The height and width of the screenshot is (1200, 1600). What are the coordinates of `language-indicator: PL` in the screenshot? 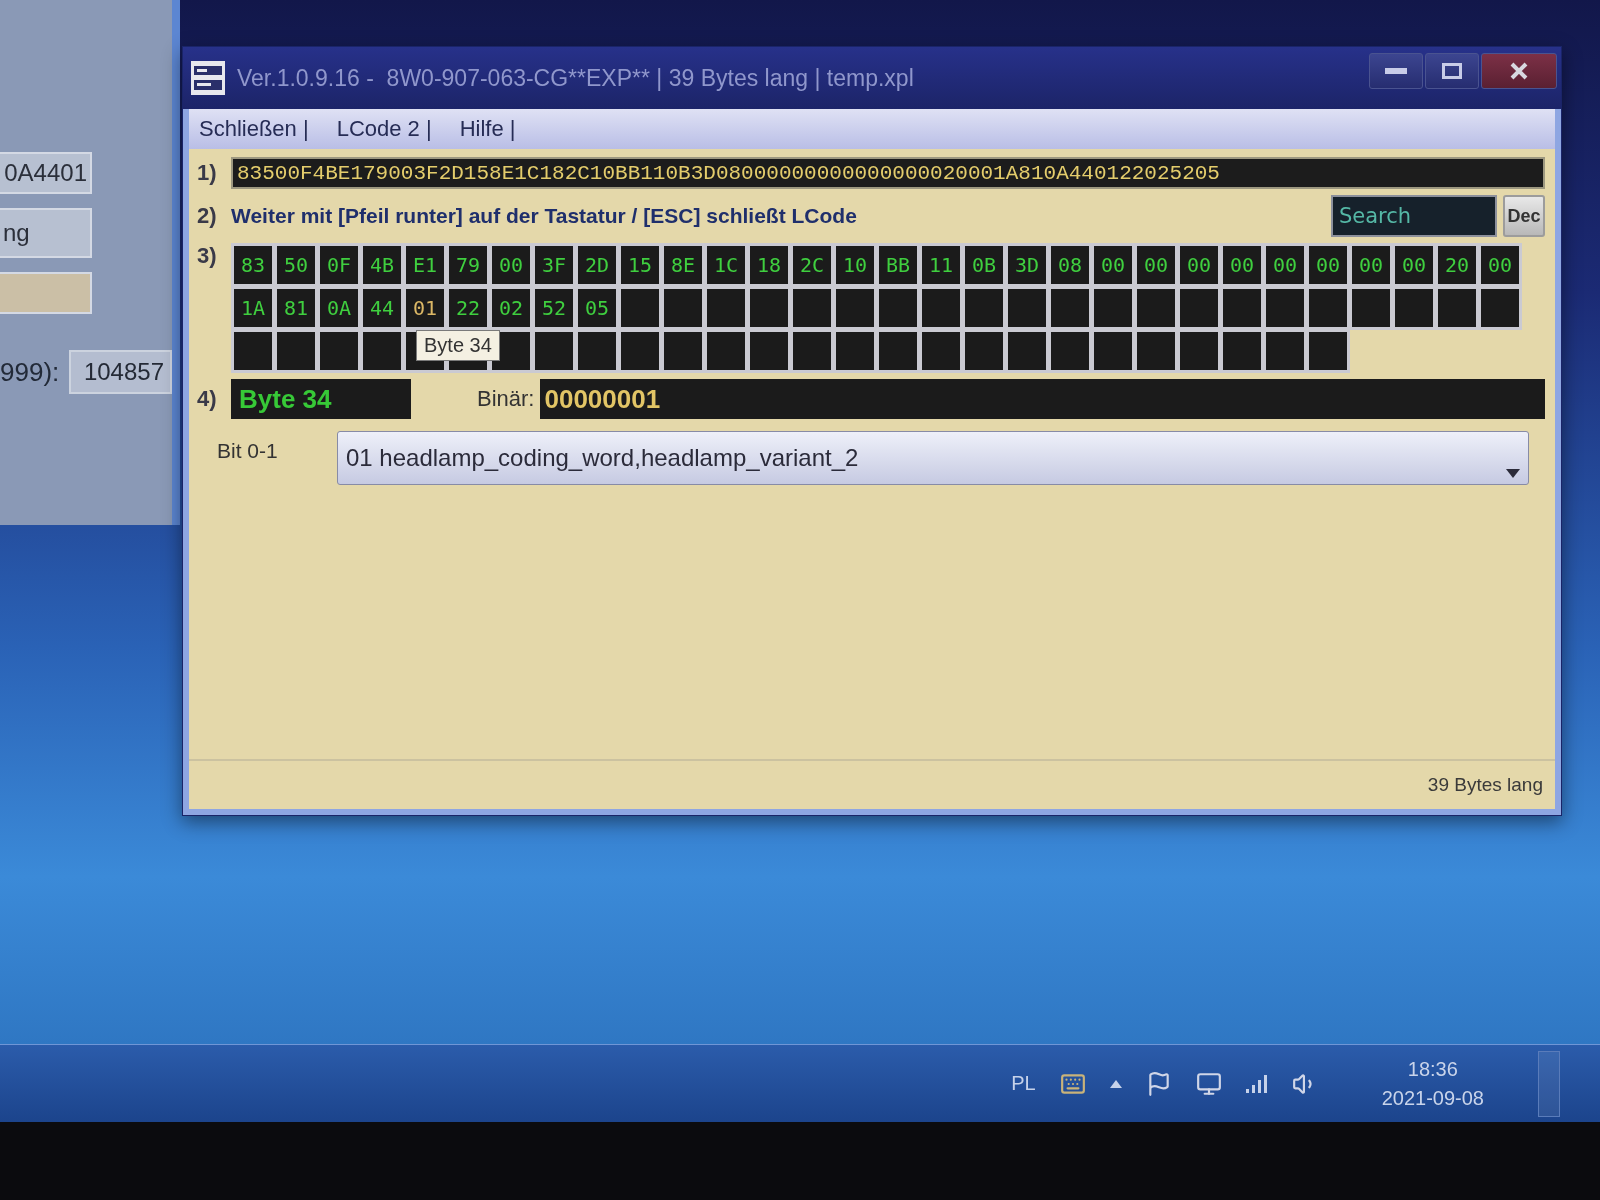 It's located at (1023, 1083).